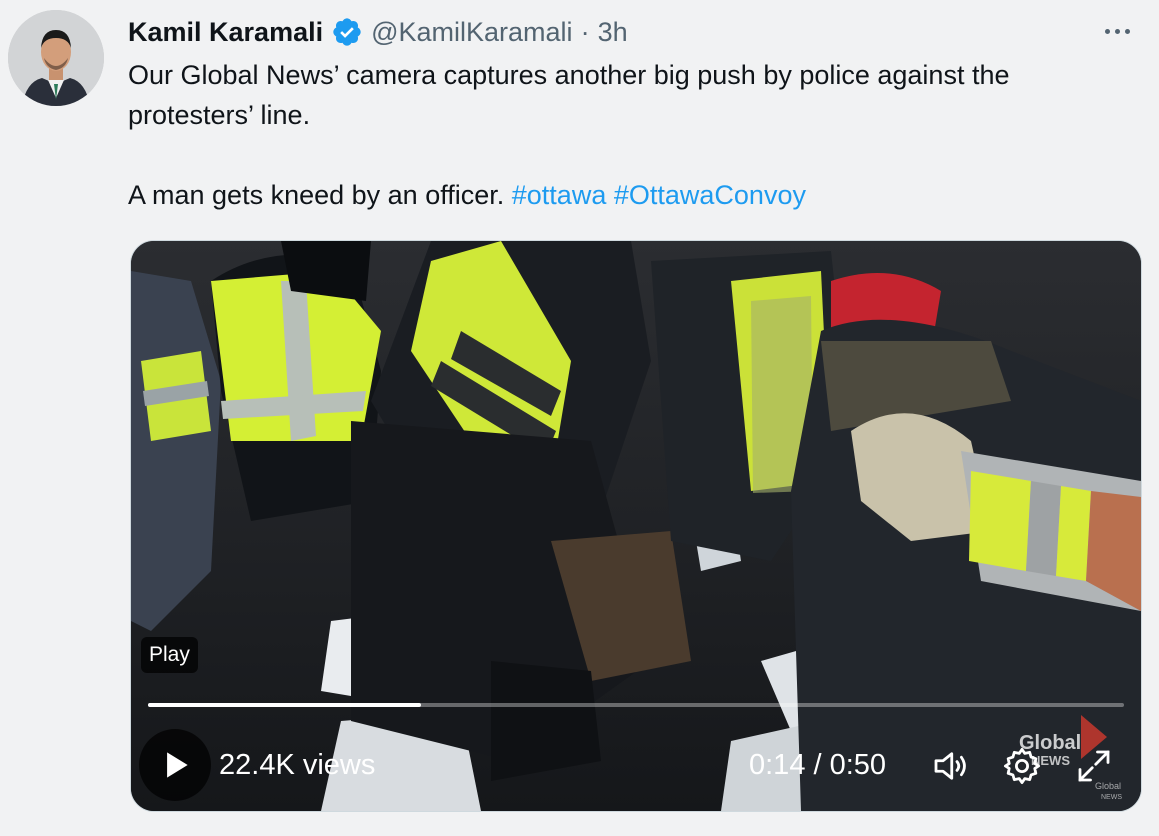  Describe the element at coordinates (950, 766) in the screenshot. I see `volume-icon` at that location.